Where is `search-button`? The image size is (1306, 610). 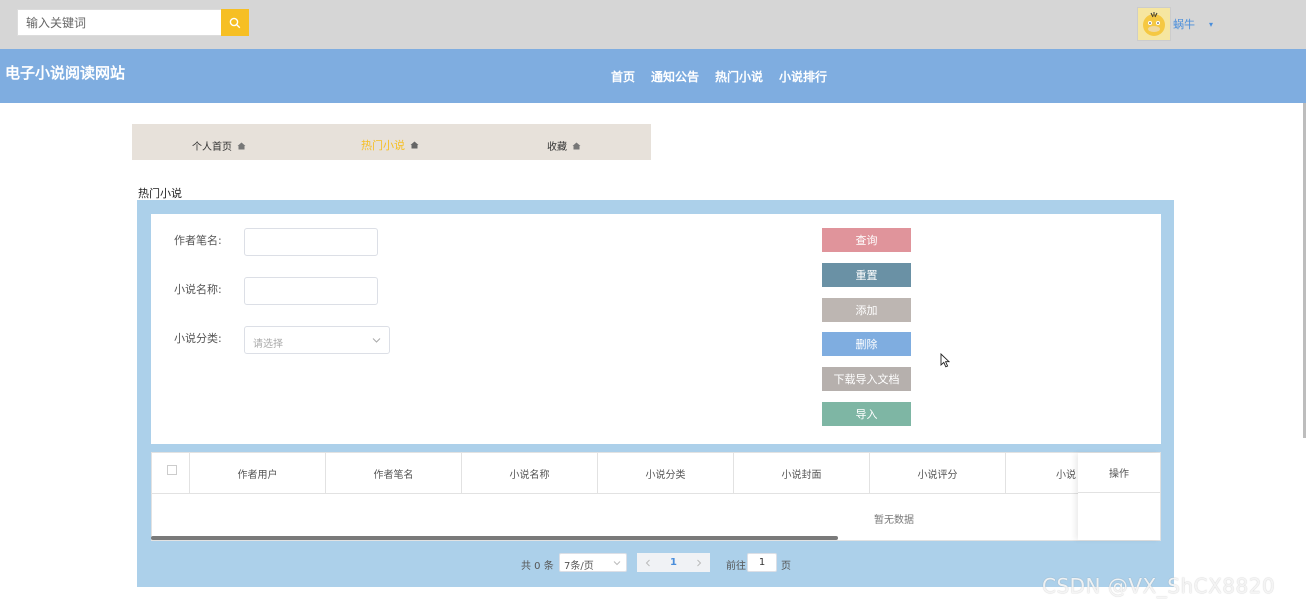 search-button is located at coordinates (235, 22).